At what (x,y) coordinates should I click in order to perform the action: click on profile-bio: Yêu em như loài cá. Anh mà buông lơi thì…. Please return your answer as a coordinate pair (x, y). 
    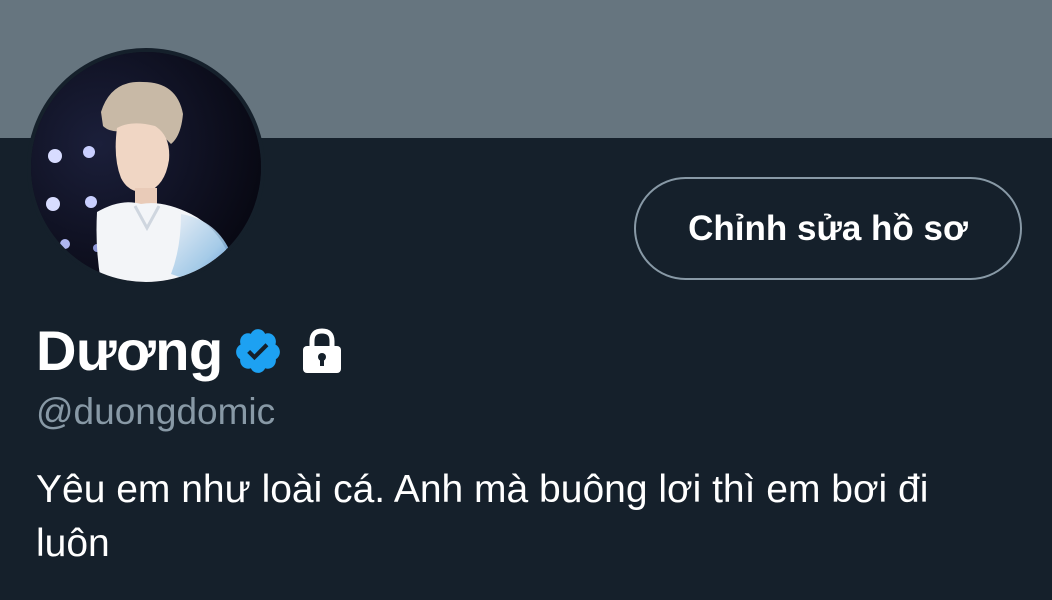
    Looking at the image, I should click on (482, 516).